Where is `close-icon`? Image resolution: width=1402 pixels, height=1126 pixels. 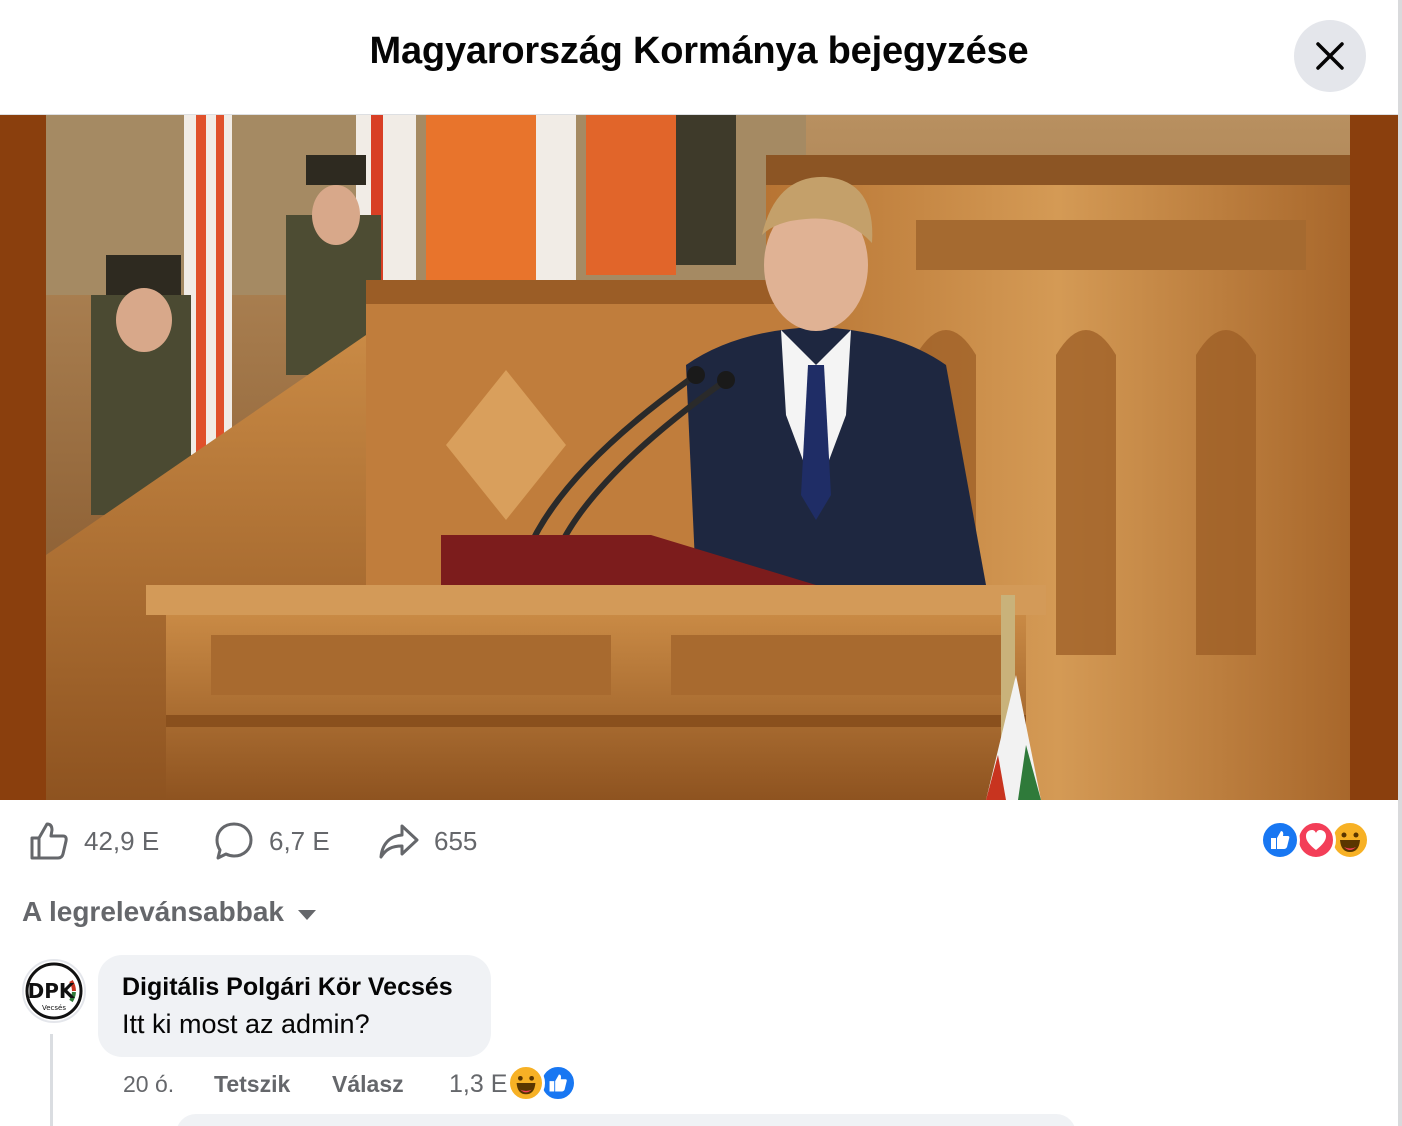
close-icon is located at coordinates (1330, 56).